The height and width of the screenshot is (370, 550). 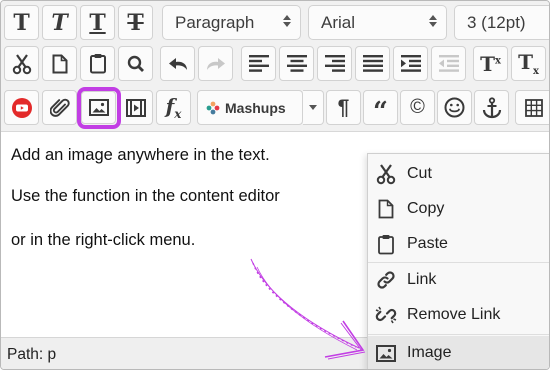 I want to click on special-character-button: ©, so click(x=417, y=107).